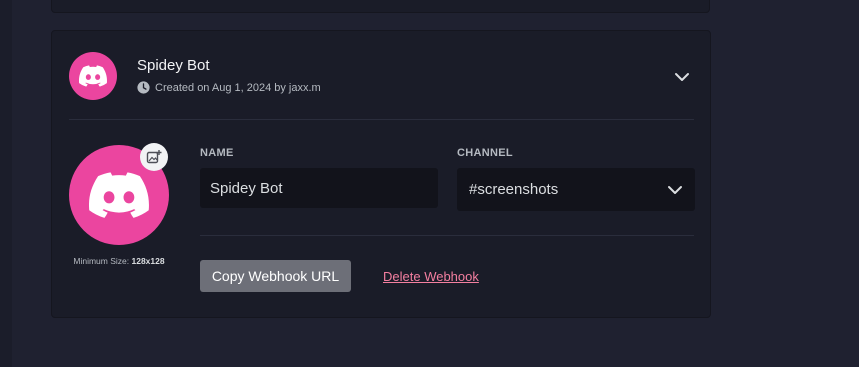 This screenshot has width=859, height=367. Describe the element at coordinates (514, 189) in the screenshot. I see `channel-value: #screenshots` at that location.